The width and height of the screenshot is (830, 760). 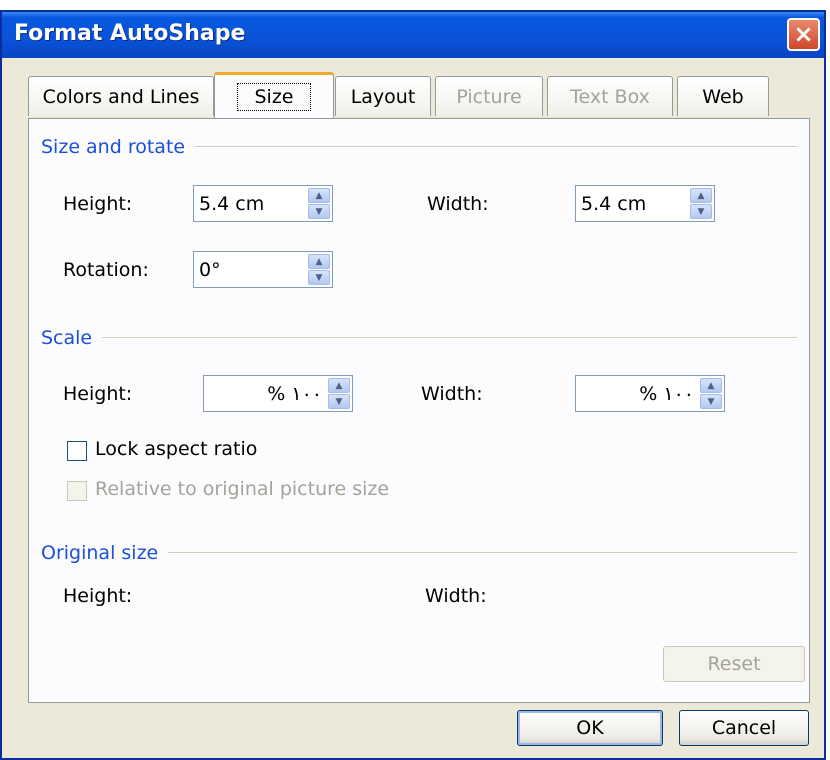 I want to click on tab-text-box: Text Box, so click(x=610, y=96).